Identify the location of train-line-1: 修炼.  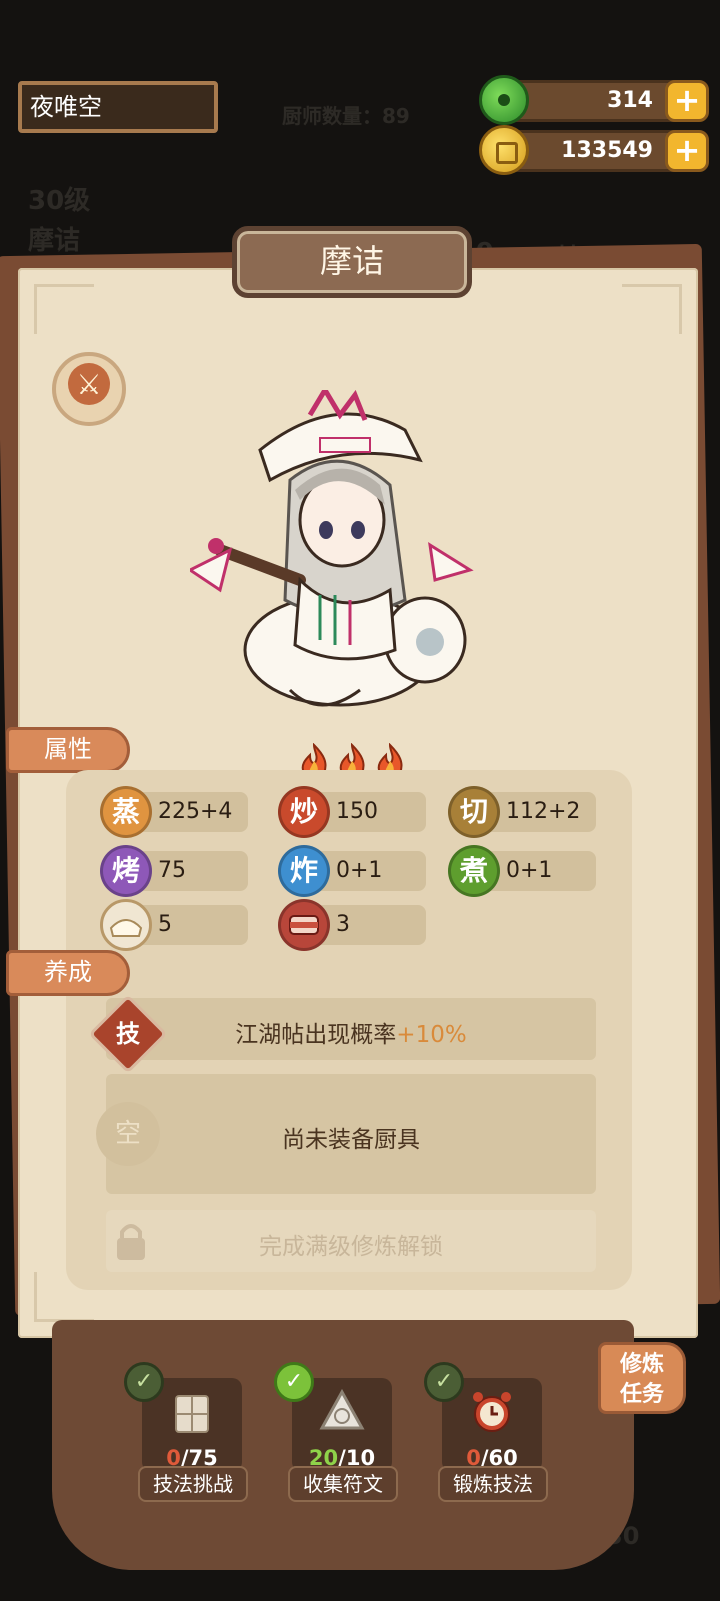
(641, 1364).